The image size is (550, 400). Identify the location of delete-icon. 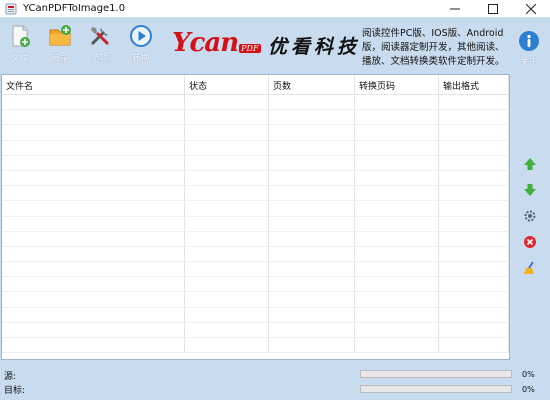
(530, 242).